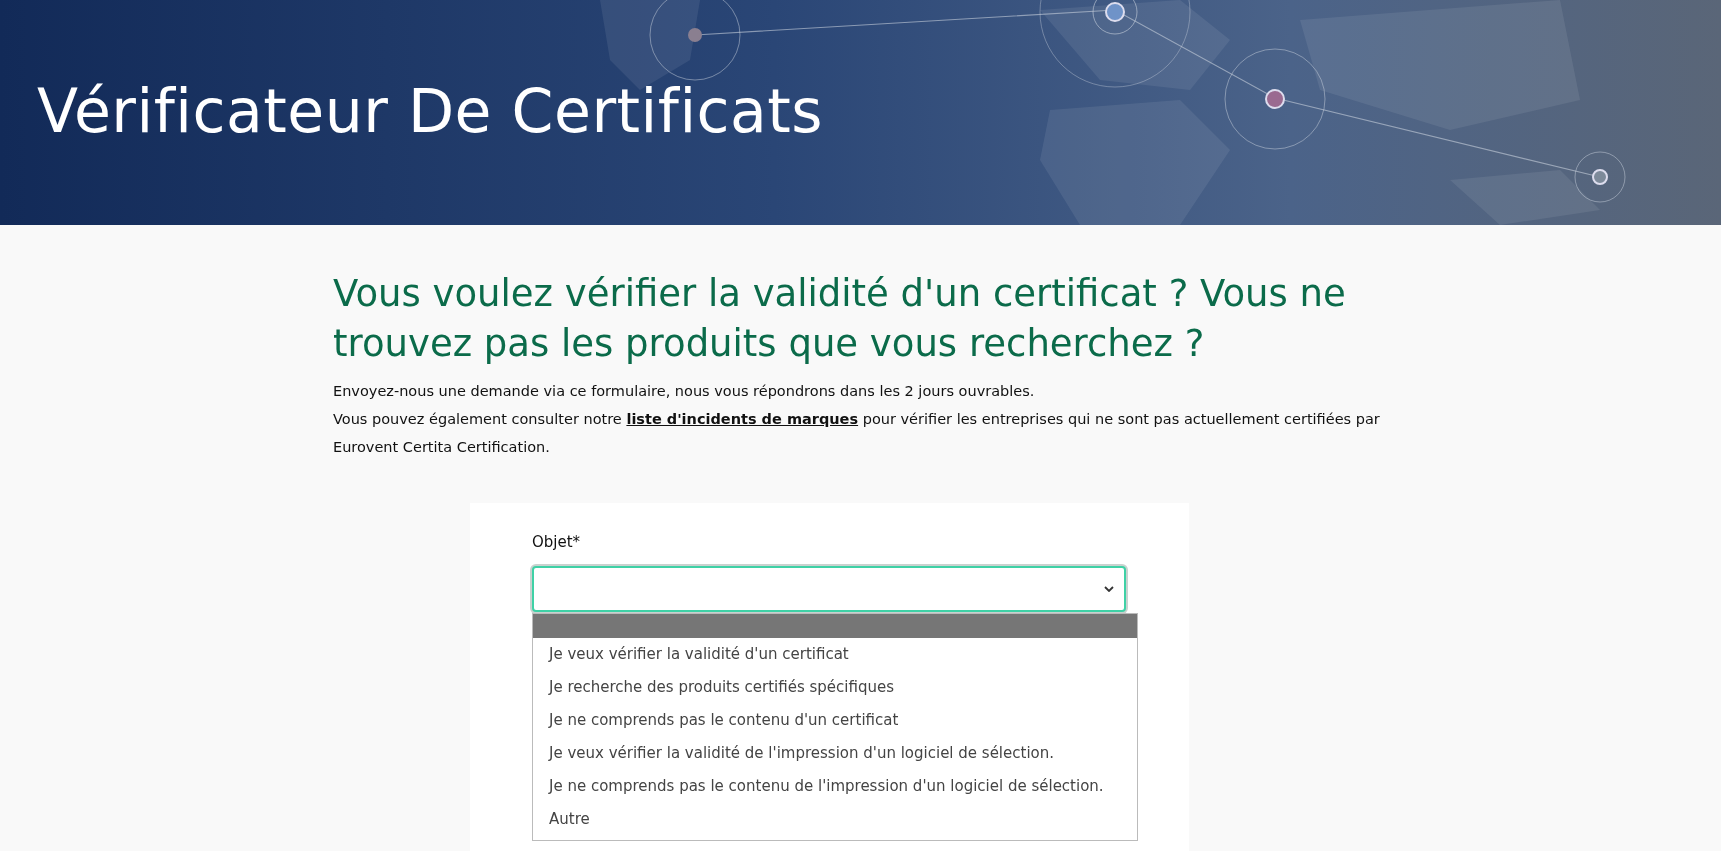 The width and height of the screenshot is (1721, 851). Describe the element at coordinates (835, 720) in the screenshot. I see `dropdown-option: Je ne comprends pas le contenu d'un certificat` at that location.